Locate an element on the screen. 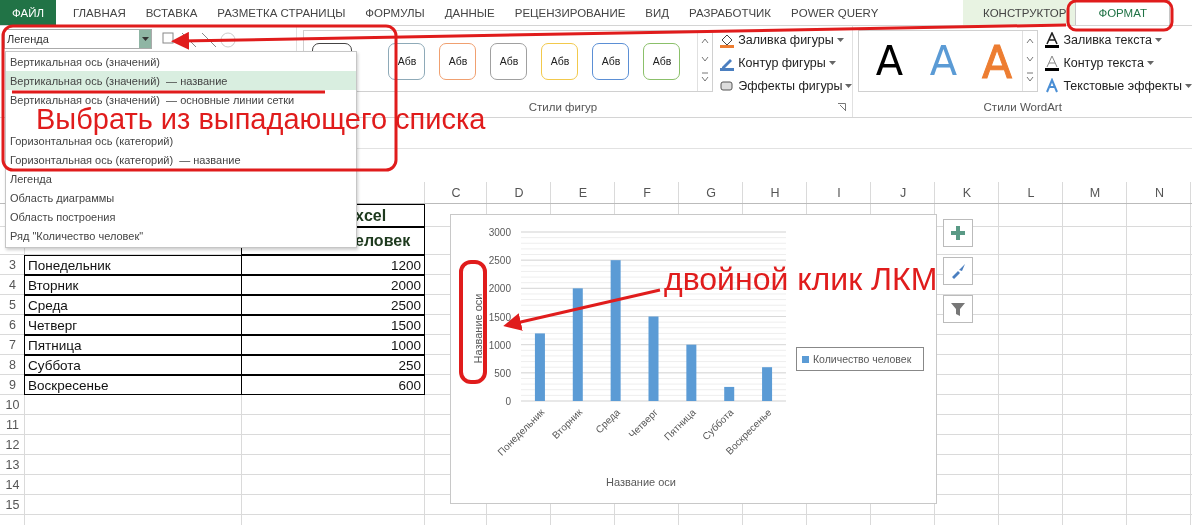  table-cell: 2000 is located at coordinates (333, 285).